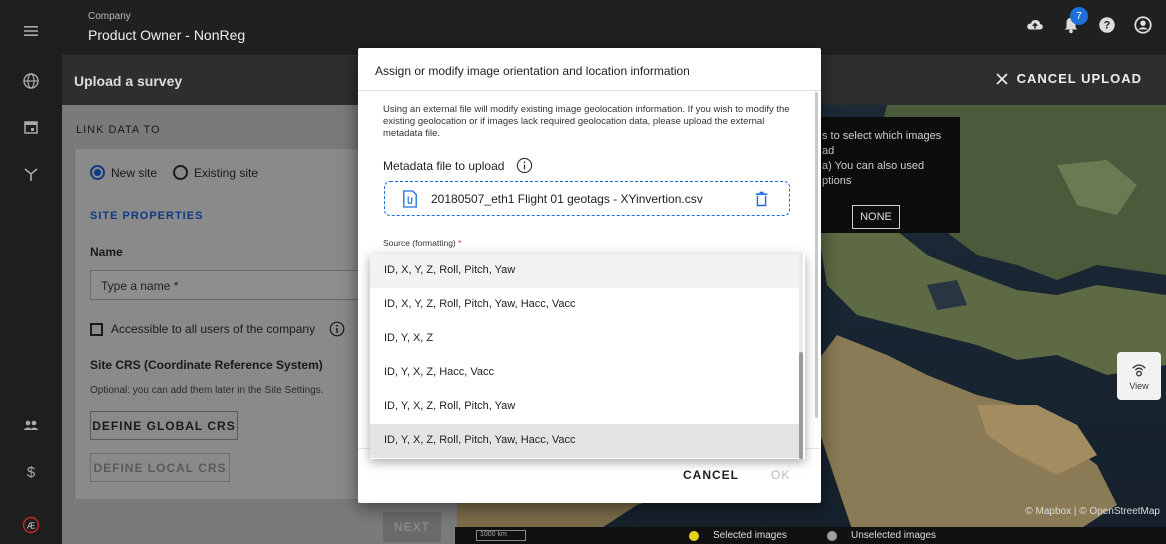 The width and height of the screenshot is (1166, 544). I want to click on notifications-bell-icon: 7, so click(1074, 21).